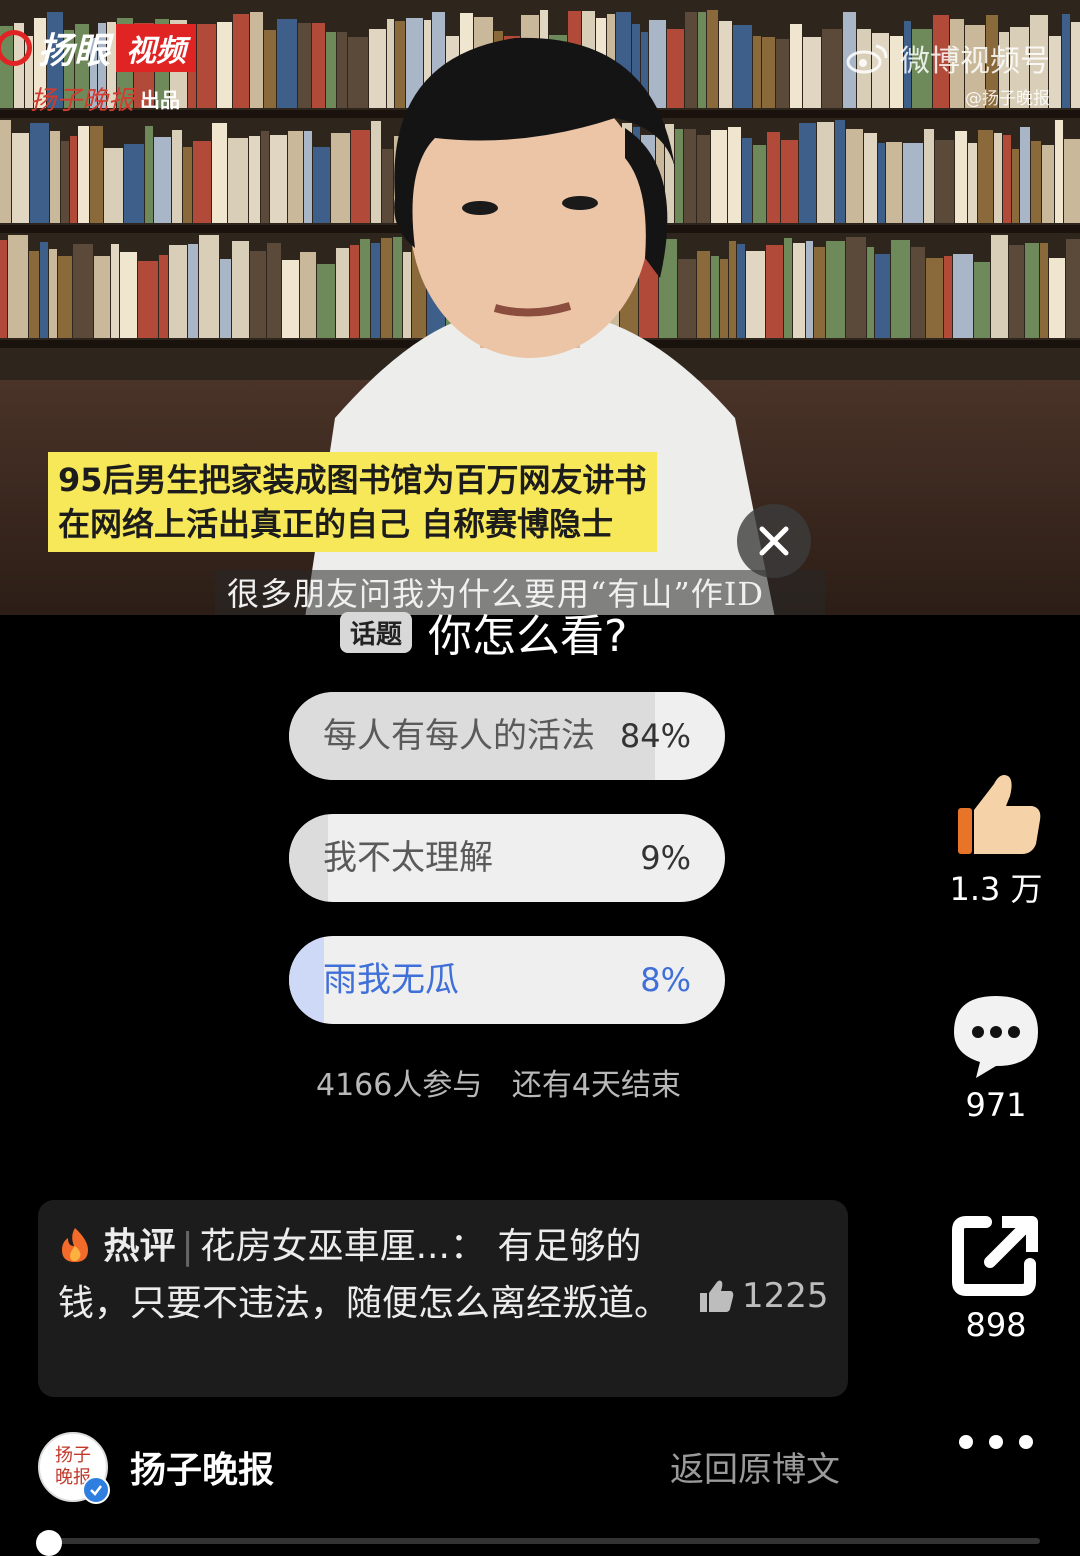 This screenshot has height=1556, width=1080. Describe the element at coordinates (867, 59) in the screenshot. I see `weibo-logo-icon` at that location.